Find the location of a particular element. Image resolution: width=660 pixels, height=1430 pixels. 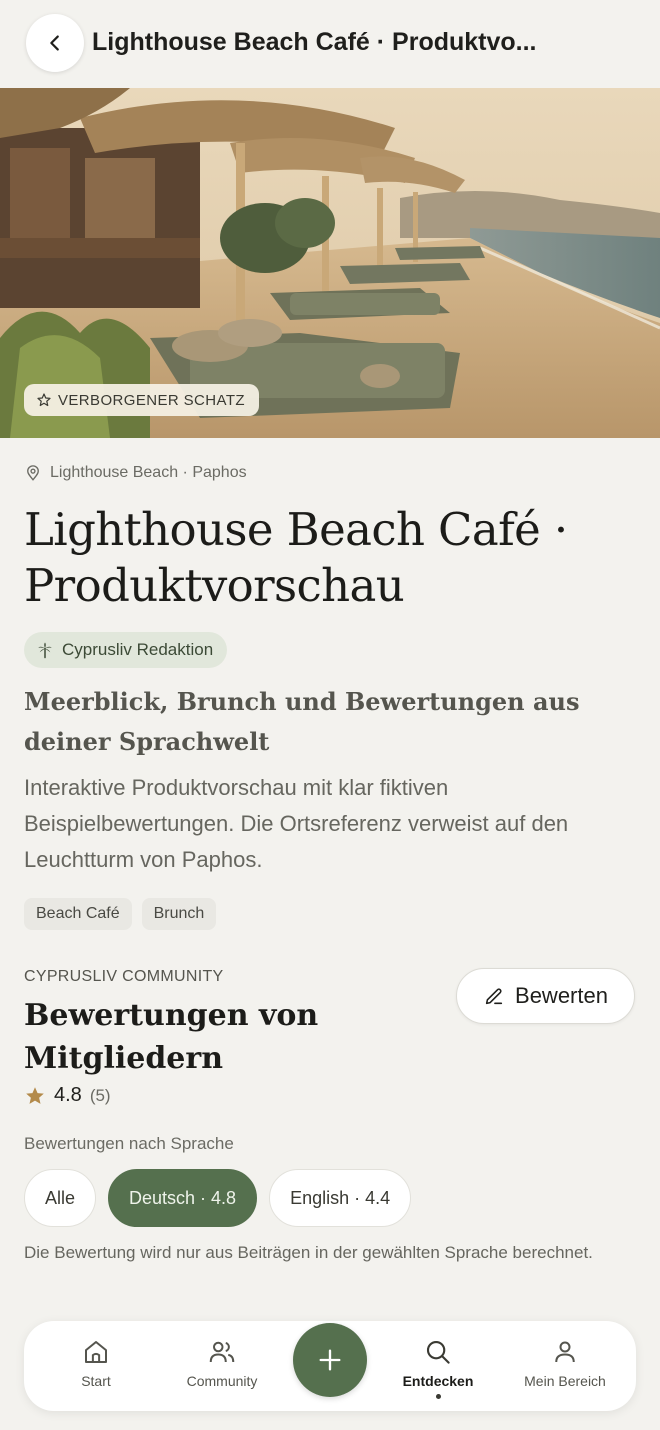

place-title-line1: Lighthouse Beach Café · is located at coordinates (296, 529).